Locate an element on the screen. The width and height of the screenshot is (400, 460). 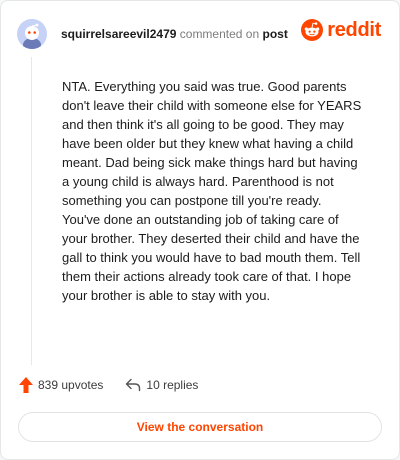
reply-count: 10 replies is located at coordinates (172, 385).